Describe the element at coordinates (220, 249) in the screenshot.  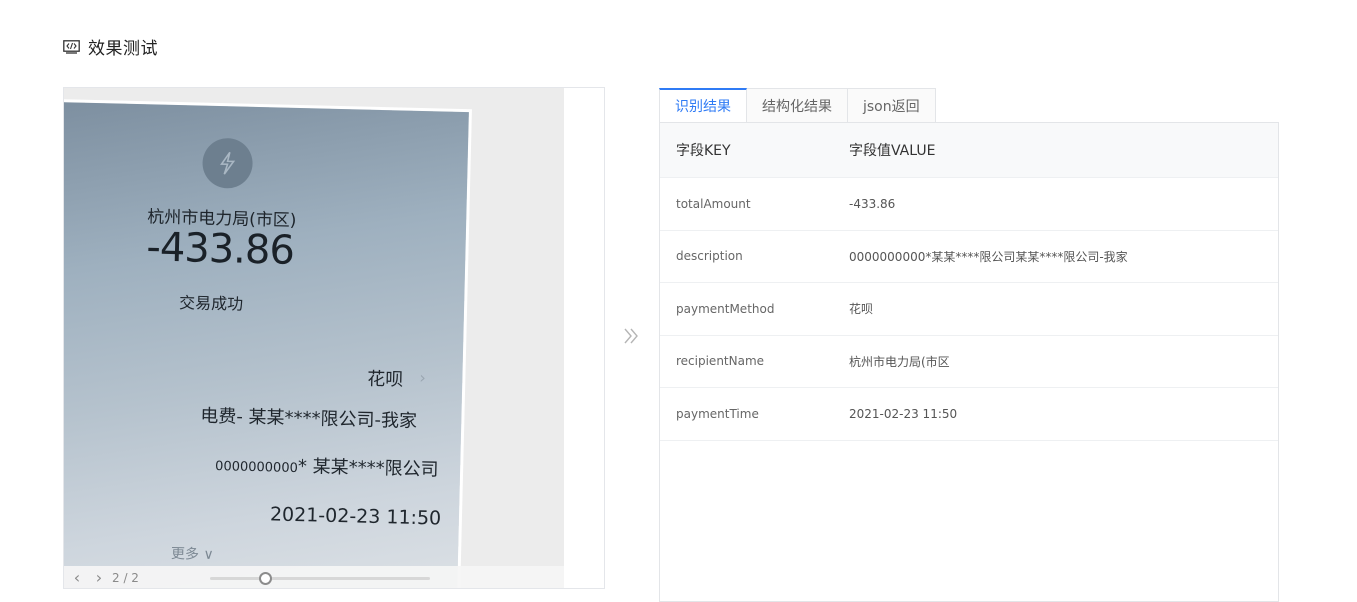
I see `receipt-amount: -433.86` at that location.